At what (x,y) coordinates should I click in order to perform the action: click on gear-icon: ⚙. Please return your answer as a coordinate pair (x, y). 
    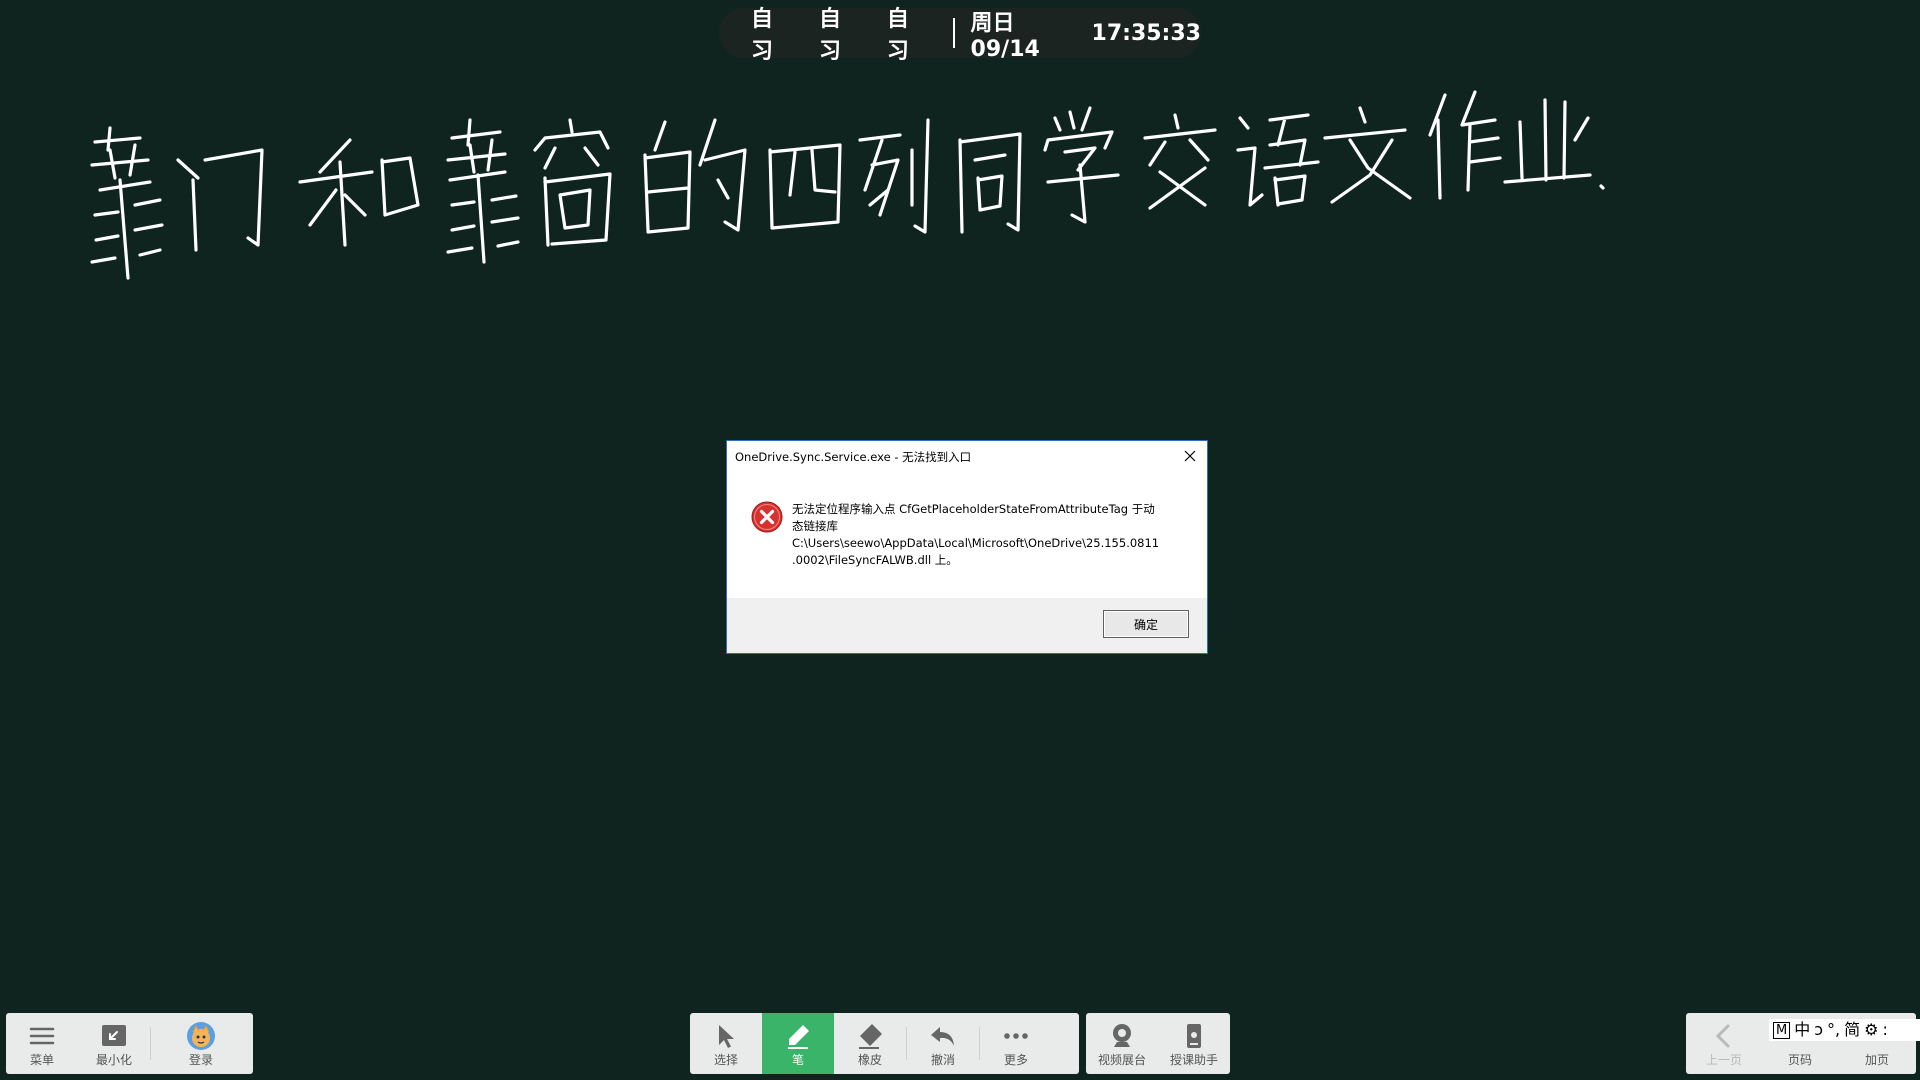
    Looking at the image, I should click on (1871, 1030).